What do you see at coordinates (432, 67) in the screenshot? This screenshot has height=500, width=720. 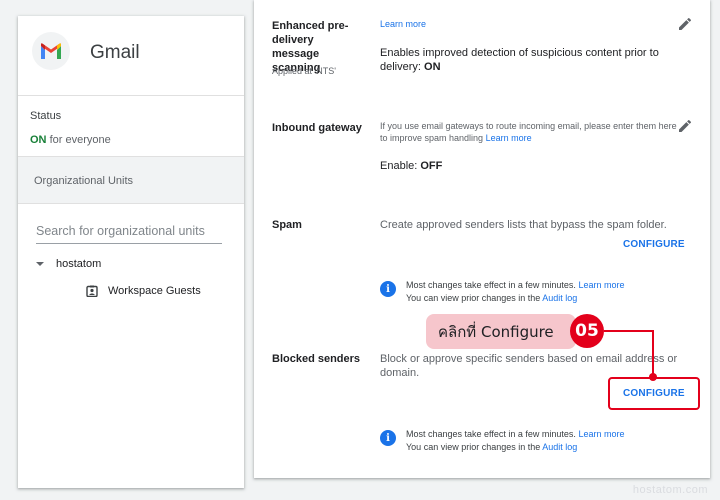 I see `enhanced-value: ON` at bounding box center [432, 67].